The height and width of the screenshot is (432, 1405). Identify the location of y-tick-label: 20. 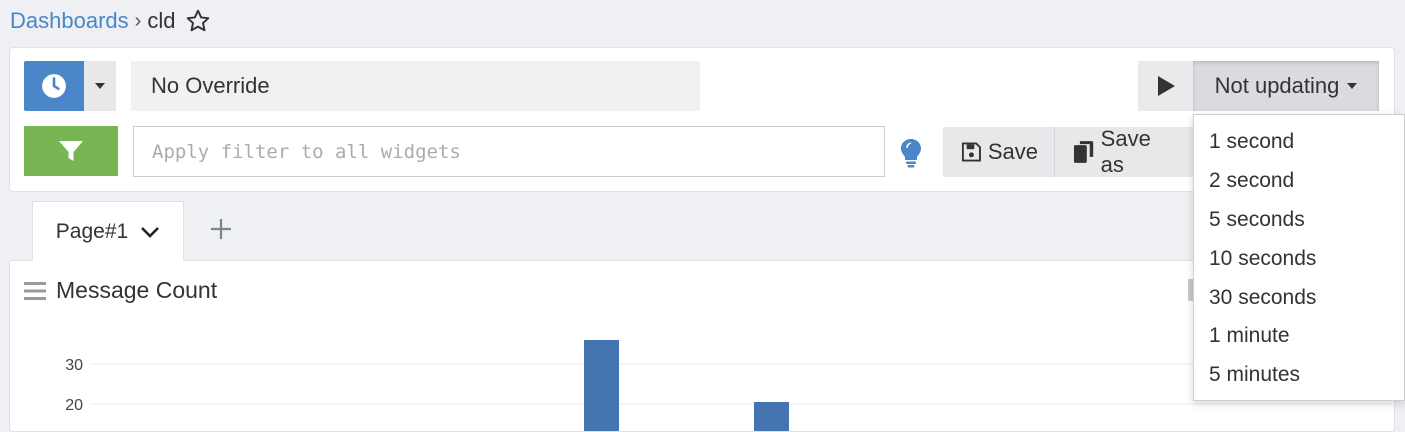
(74, 405).